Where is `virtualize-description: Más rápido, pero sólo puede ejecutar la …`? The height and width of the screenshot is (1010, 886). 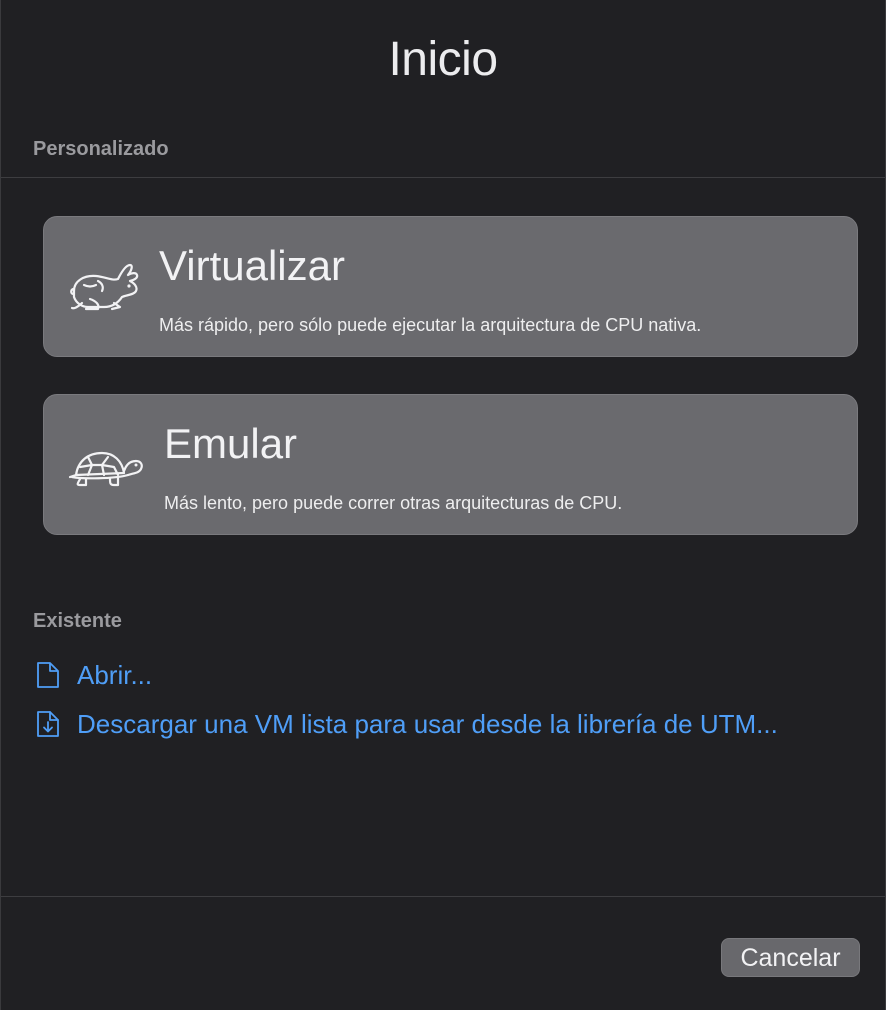 virtualize-description: Más rápido, pero sólo puede ejecutar la … is located at coordinates (430, 325).